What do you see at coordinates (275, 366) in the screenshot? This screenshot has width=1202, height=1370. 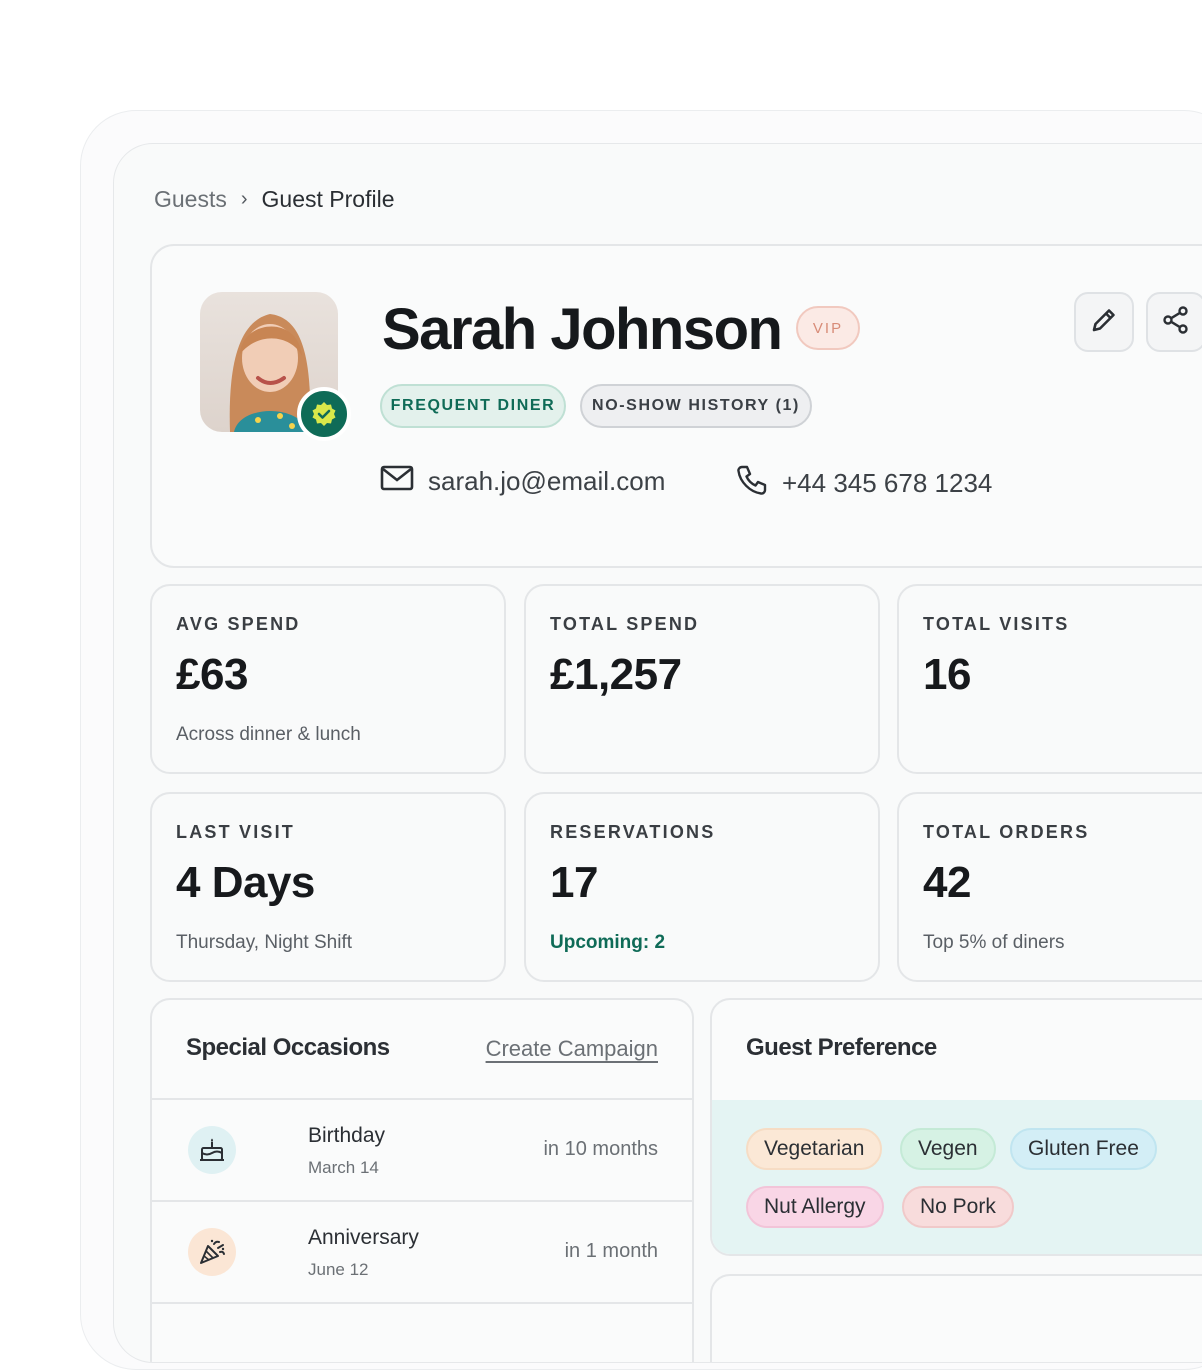 I see `avatar-wrap` at bounding box center [275, 366].